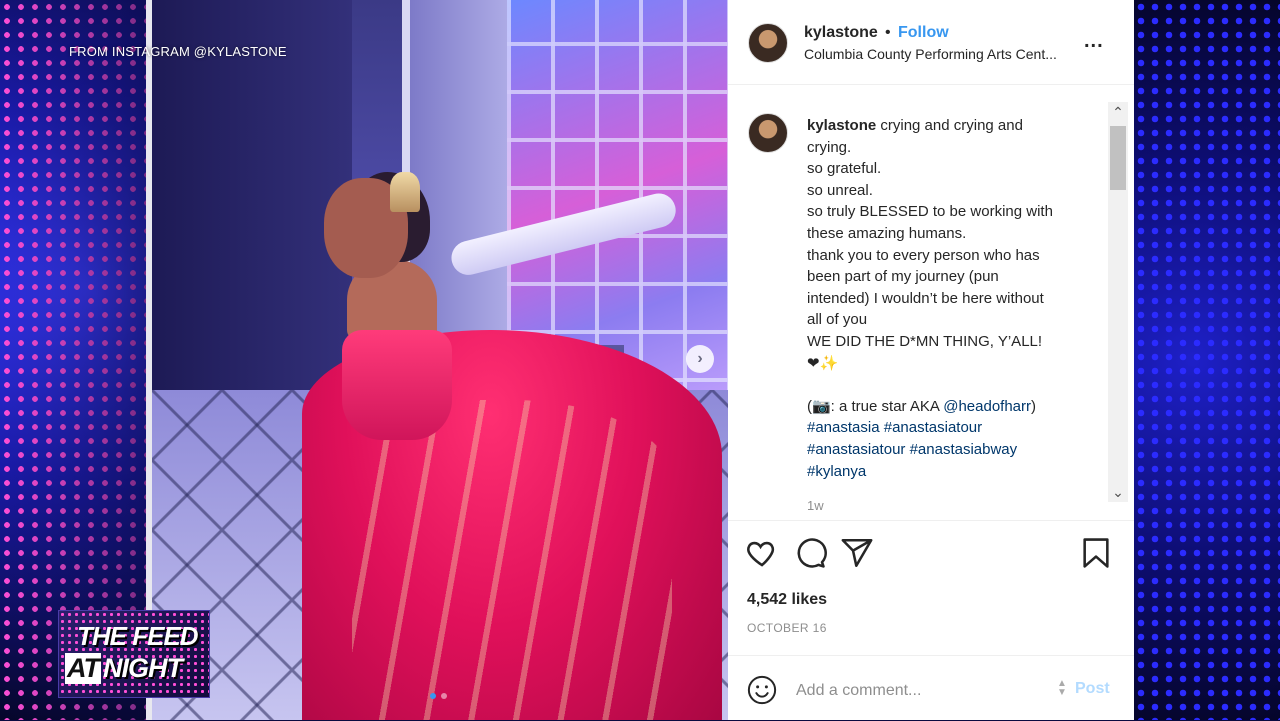  Describe the element at coordinates (930, 212) in the screenshot. I see `caption-line: so truly BLESSED to be working with` at that location.